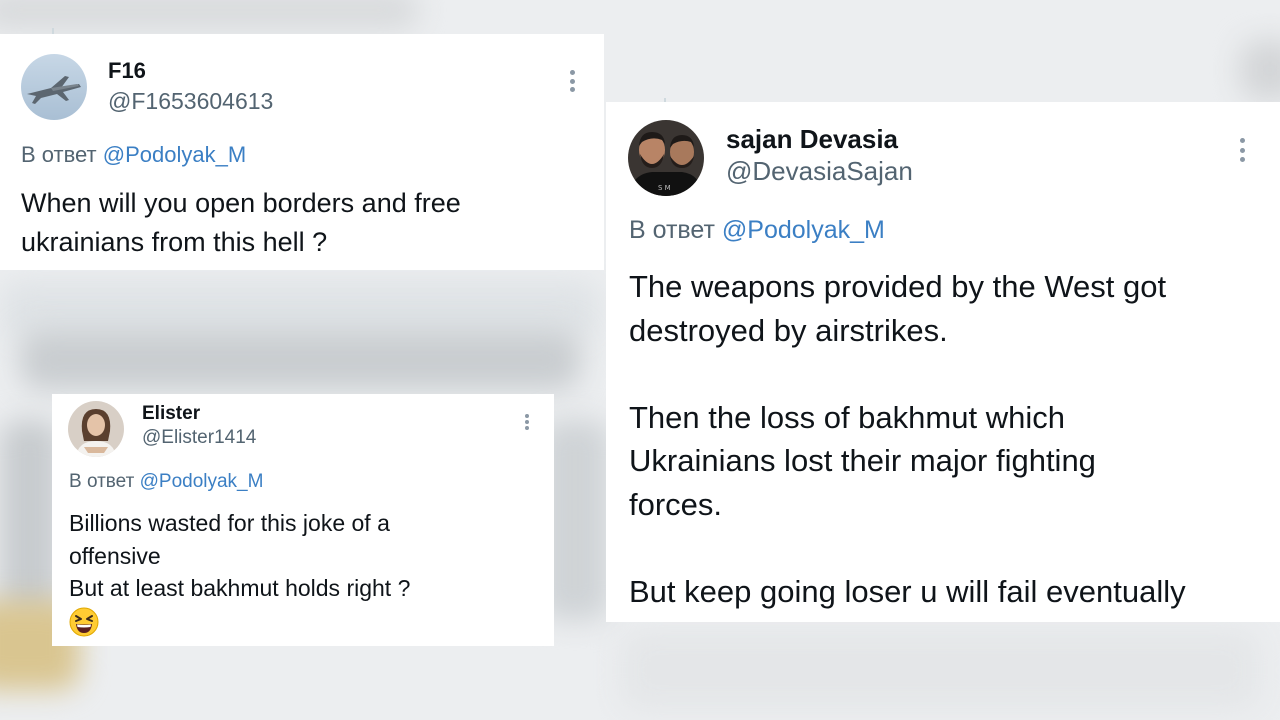 This screenshot has width=1280, height=720. What do you see at coordinates (171, 414) in the screenshot?
I see `display-name: Elister` at bounding box center [171, 414].